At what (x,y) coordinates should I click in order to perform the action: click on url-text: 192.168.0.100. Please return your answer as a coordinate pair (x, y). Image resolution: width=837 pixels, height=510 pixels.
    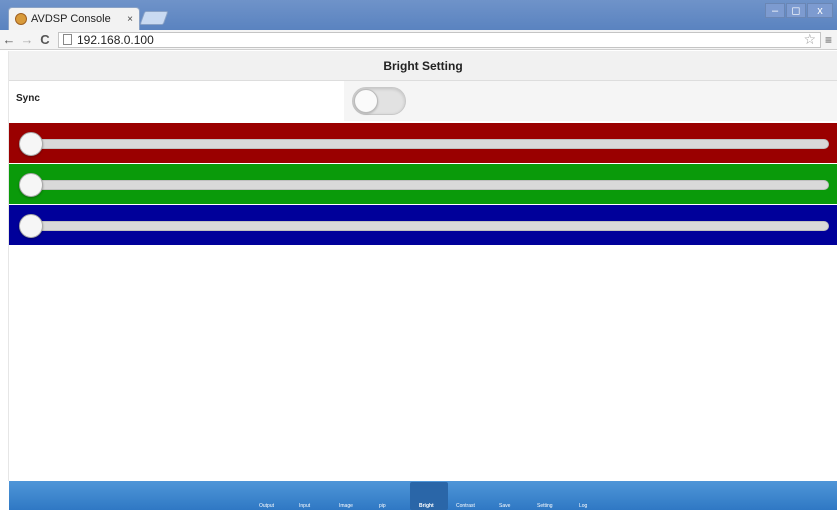
    Looking at the image, I should click on (440, 40).